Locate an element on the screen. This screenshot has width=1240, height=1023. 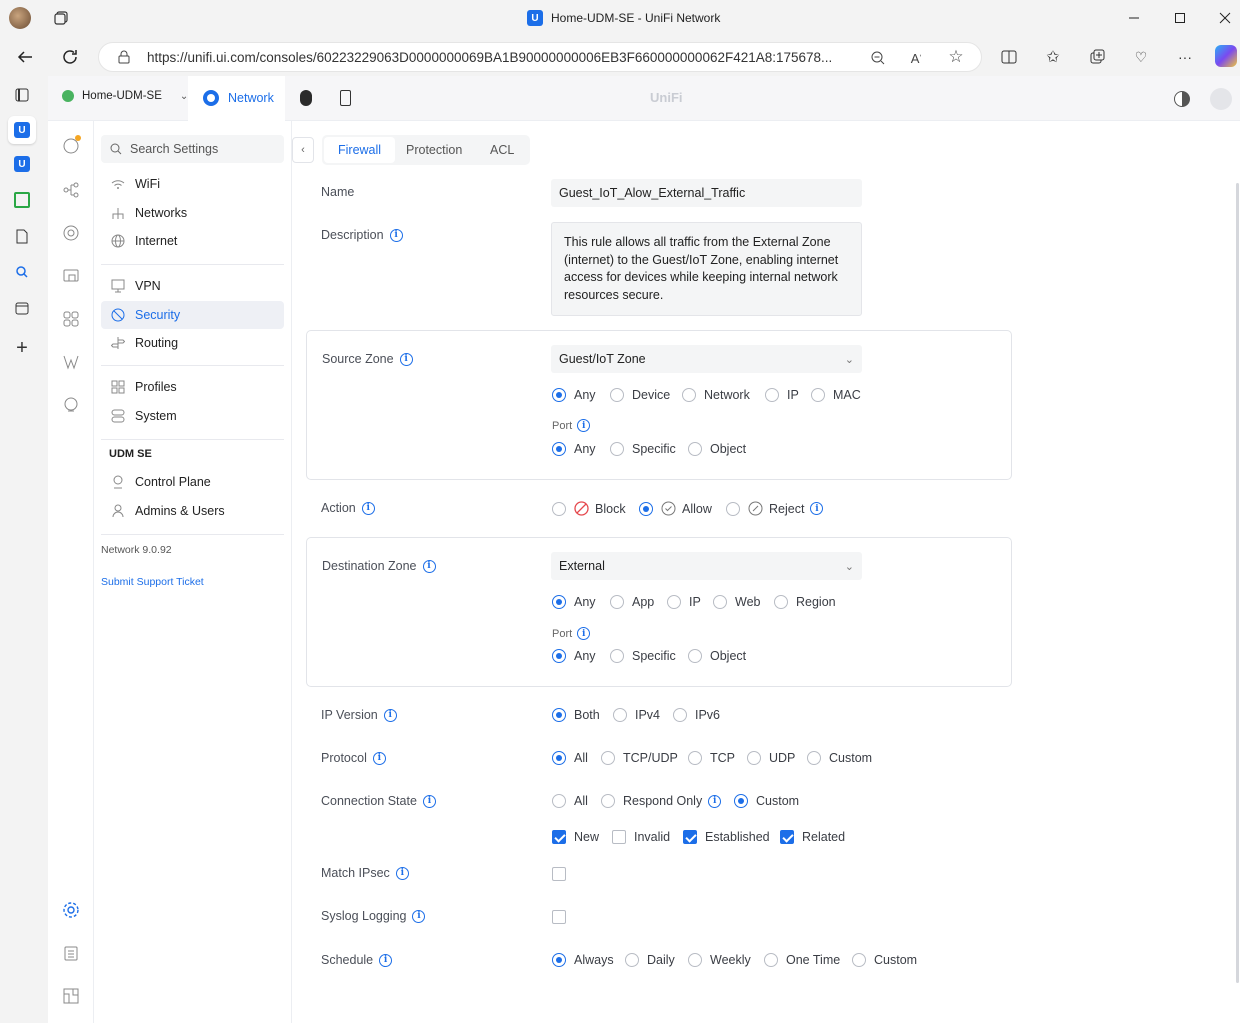
protocol-custom: Custom is located at coordinates (839, 758).